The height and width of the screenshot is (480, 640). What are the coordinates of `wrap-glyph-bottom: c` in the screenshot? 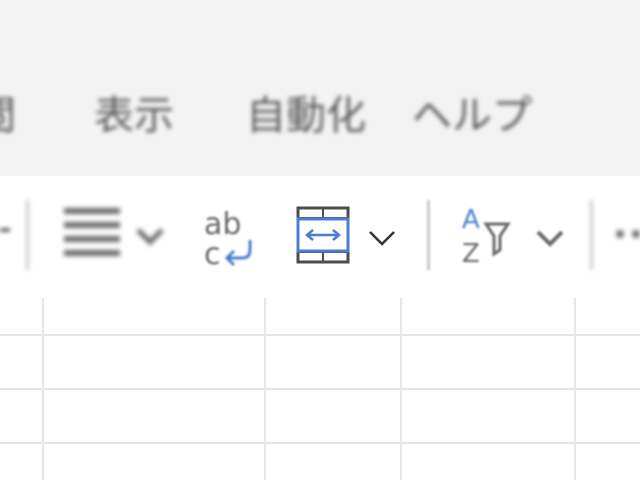 It's located at (212, 252).